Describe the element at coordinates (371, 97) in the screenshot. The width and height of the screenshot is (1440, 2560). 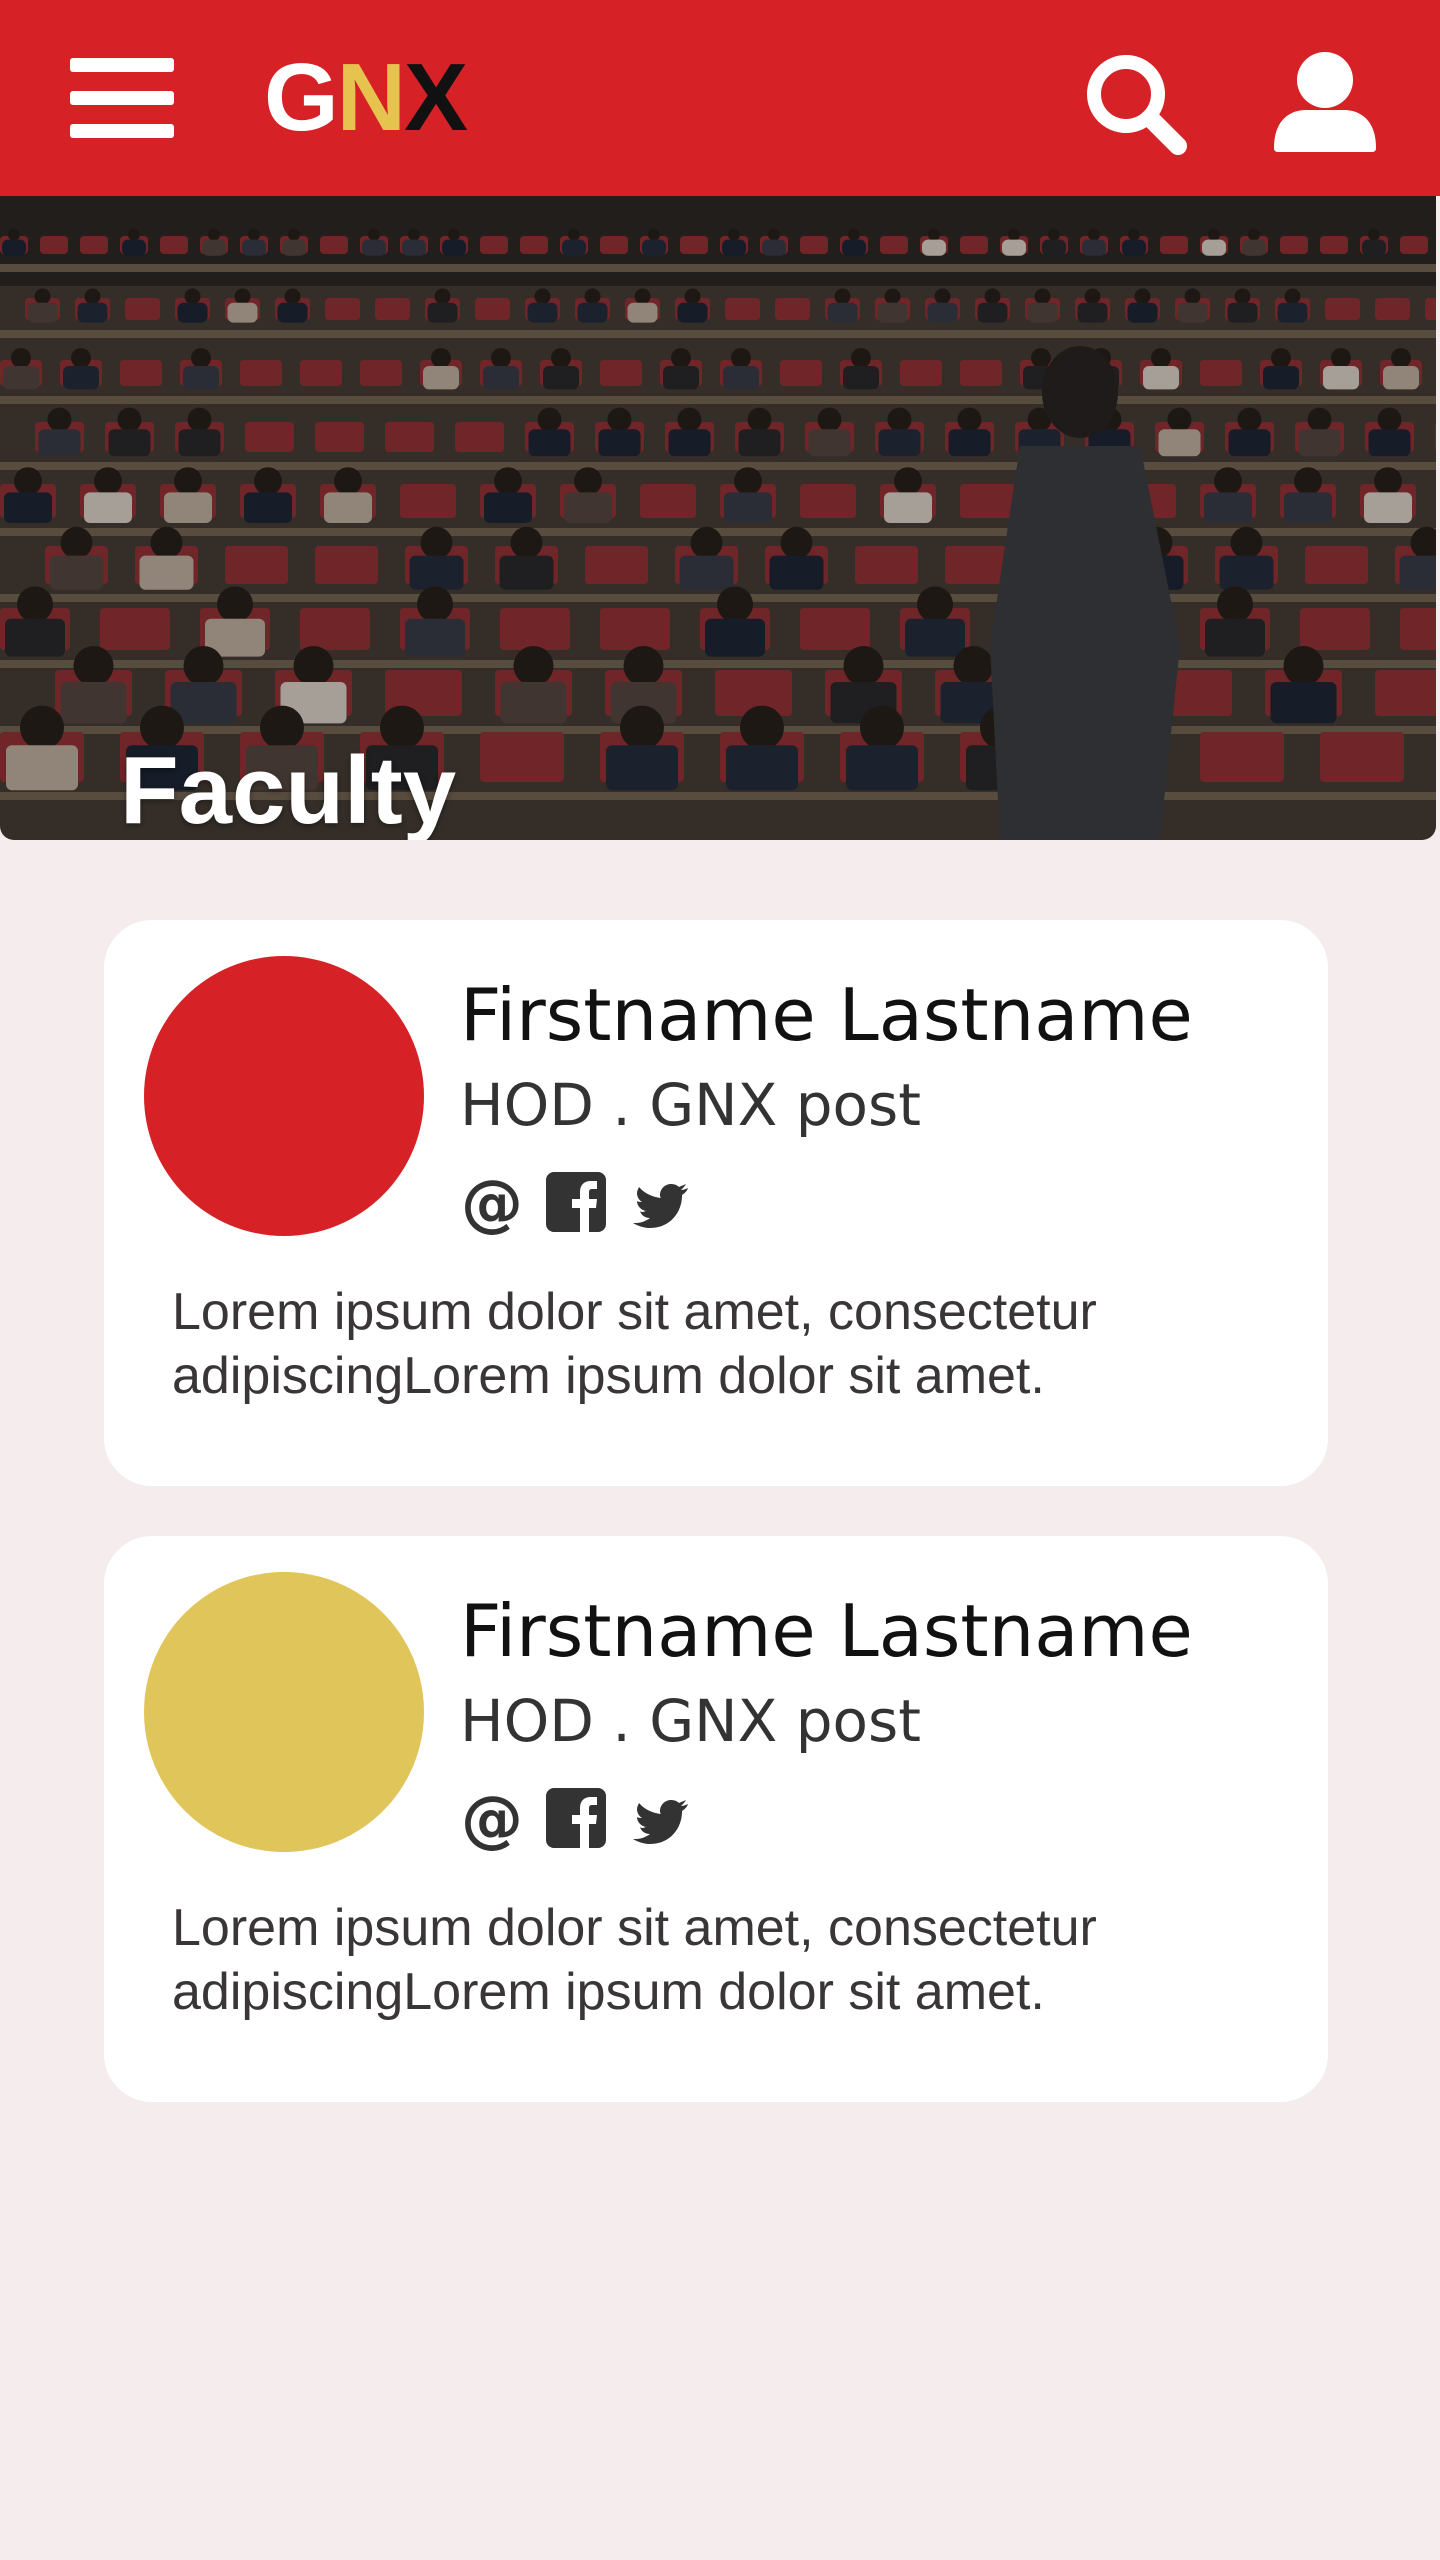
I see `logo-letter-n: N` at that location.